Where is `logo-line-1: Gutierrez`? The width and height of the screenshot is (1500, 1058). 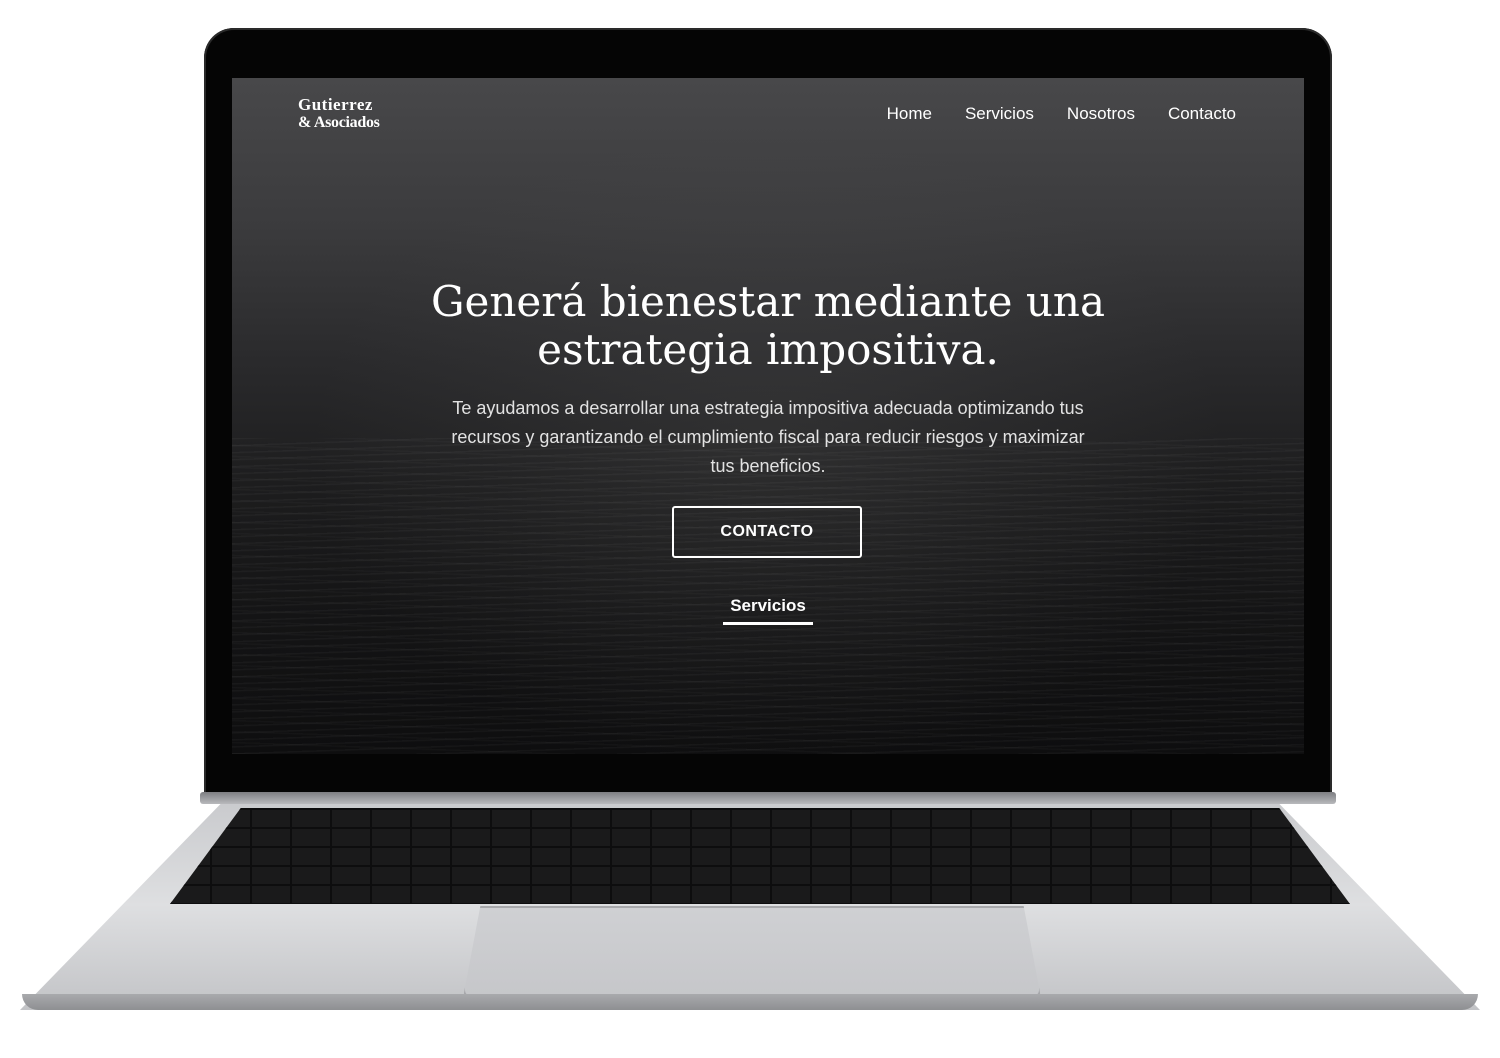
logo-line-1: Gutierrez is located at coordinates (335, 104).